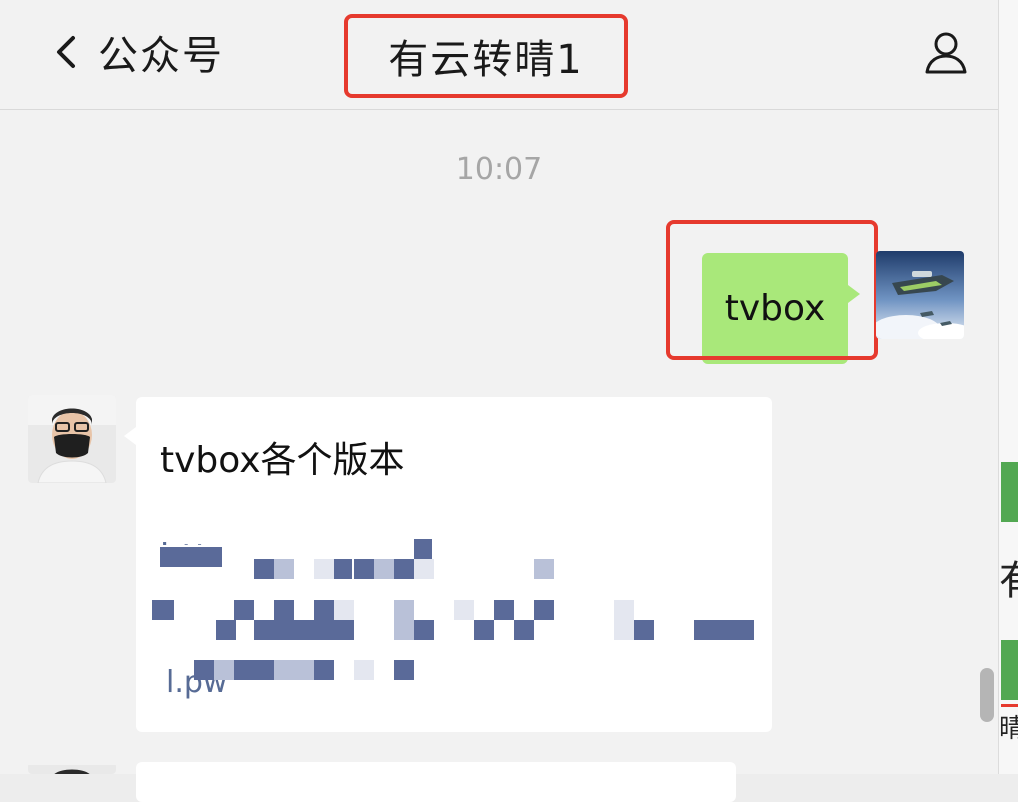 Image resolution: width=1018 pixels, height=802 pixels. What do you see at coordinates (1008, 577) in the screenshot?
I see `background-char: 有` at bounding box center [1008, 577].